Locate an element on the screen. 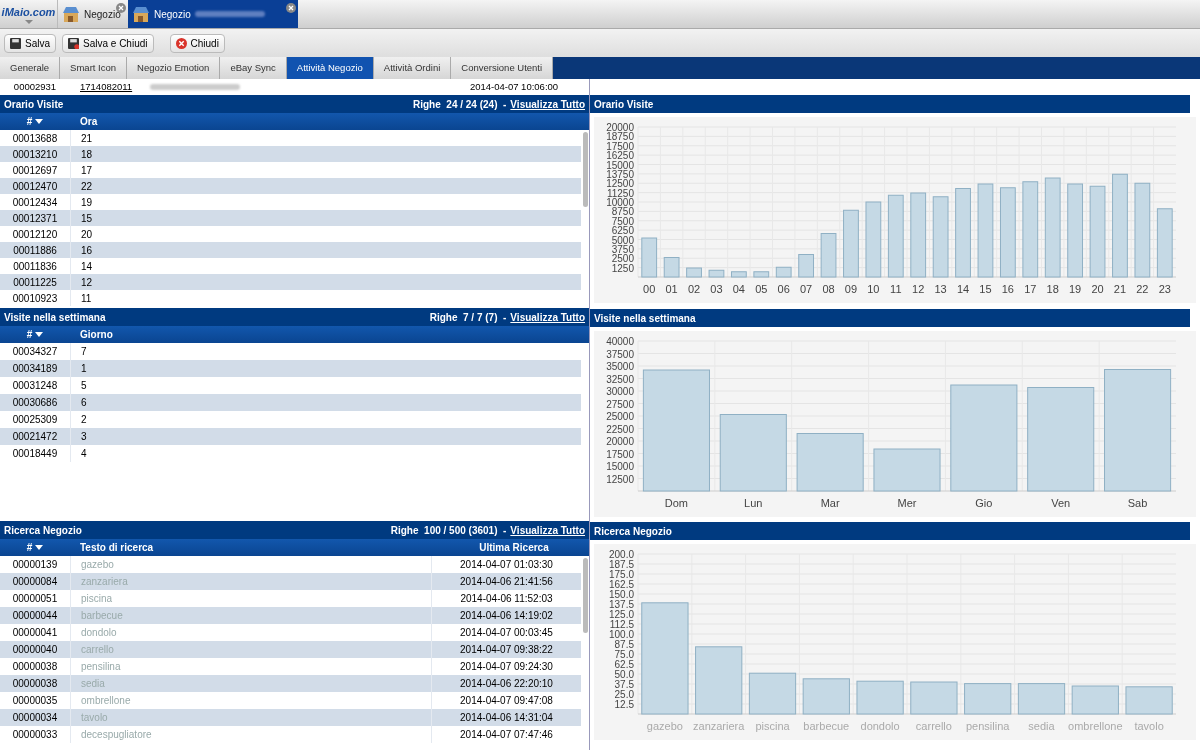 Image resolution: width=1200 pixels, height=750 pixels. axis-category-label: Mar is located at coordinates (830, 503).